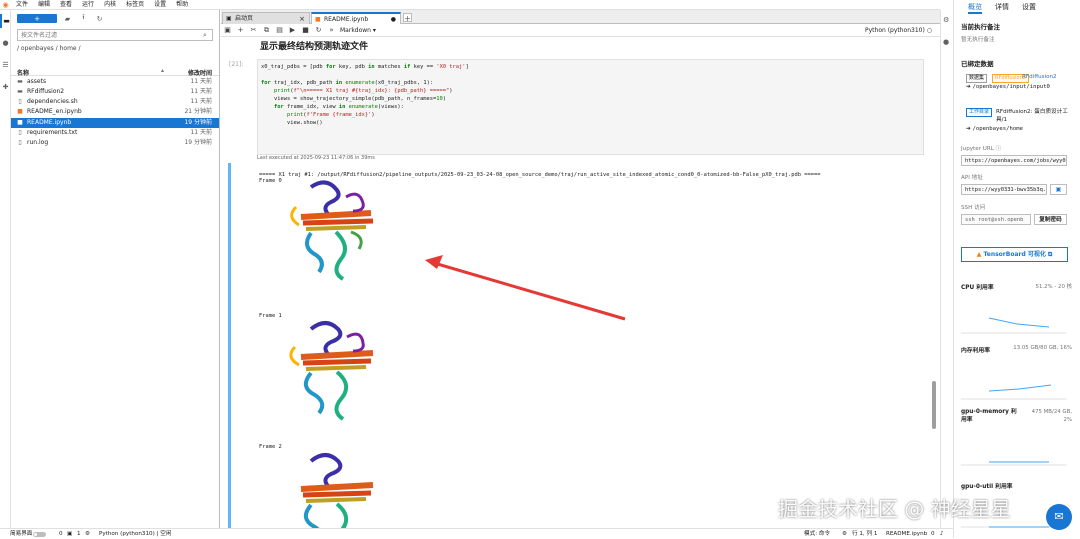 The image size is (1080, 539). What do you see at coordinates (975, 8) in the screenshot?
I see `tab-overview: 概览` at bounding box center [975, 8].